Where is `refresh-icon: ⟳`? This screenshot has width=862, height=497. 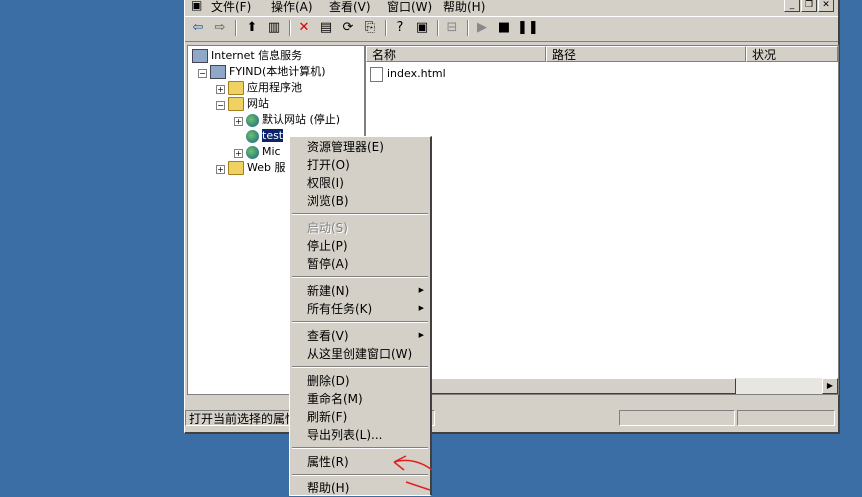 refresh-icon: ⟳ is located at coordinates (348, 28).